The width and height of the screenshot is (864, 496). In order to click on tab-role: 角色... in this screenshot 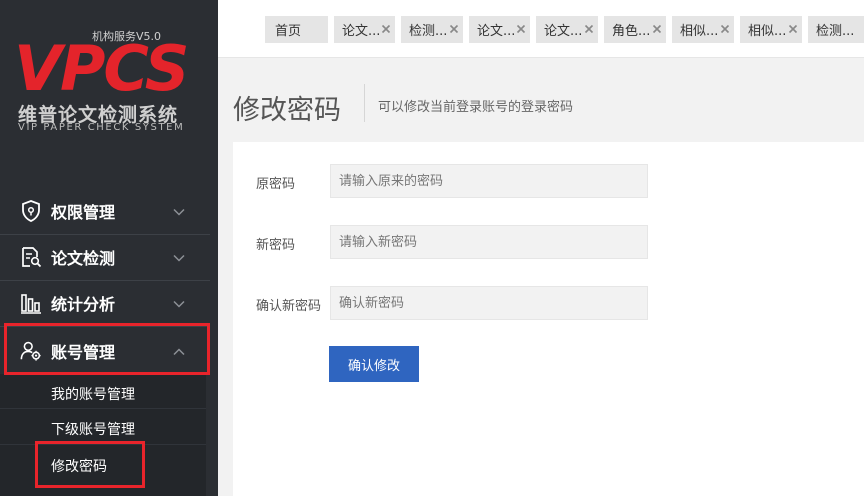, I will do `click(635, 29)`.